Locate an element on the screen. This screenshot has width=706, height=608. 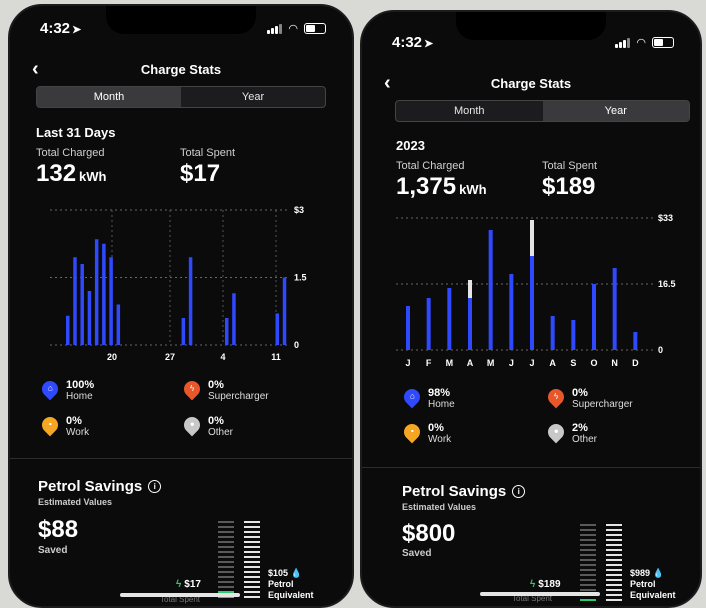
legend-home-name: Home is located at coordinates (441, 404).